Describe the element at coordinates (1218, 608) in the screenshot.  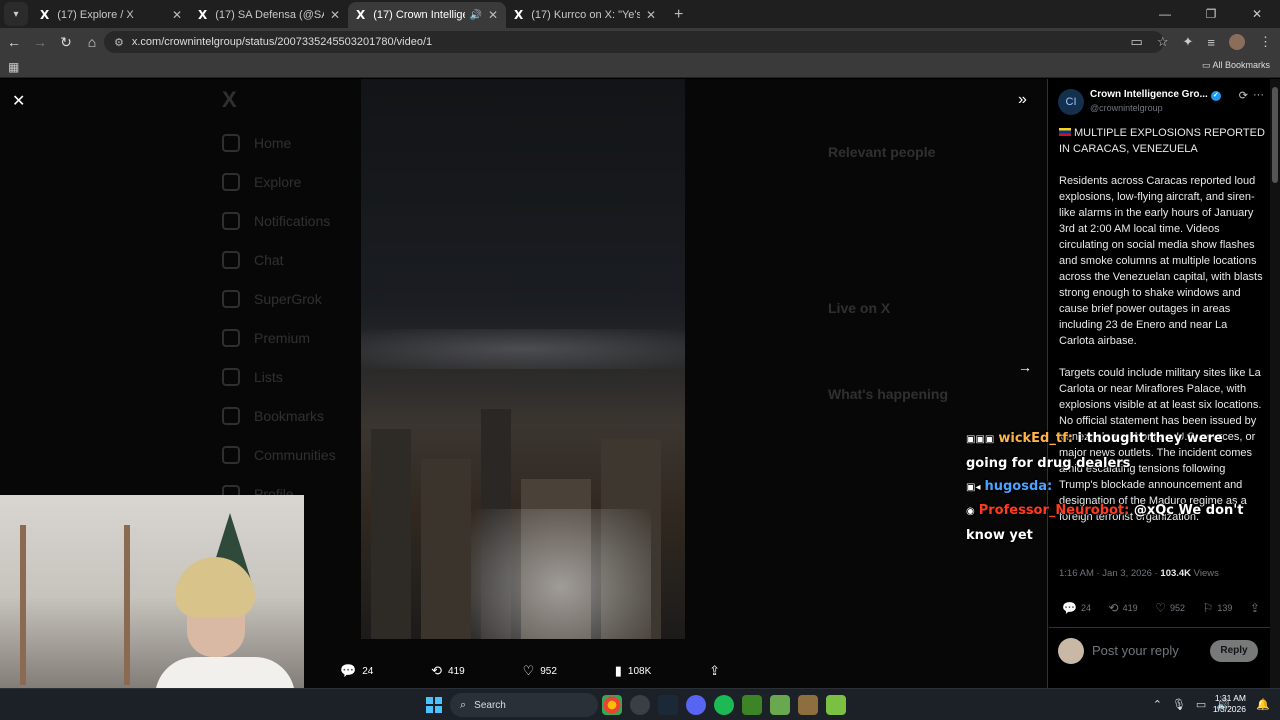
I see `bookmark-stat: ⚐ 139` at that location.